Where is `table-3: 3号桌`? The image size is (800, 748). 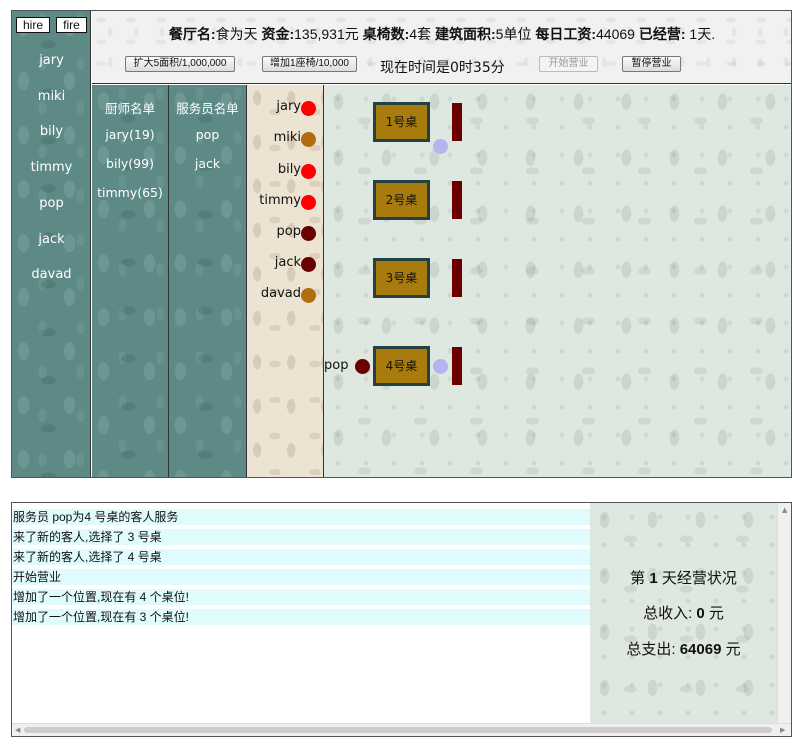
table-3: 3号桌 is located at coordinates (401, 278).